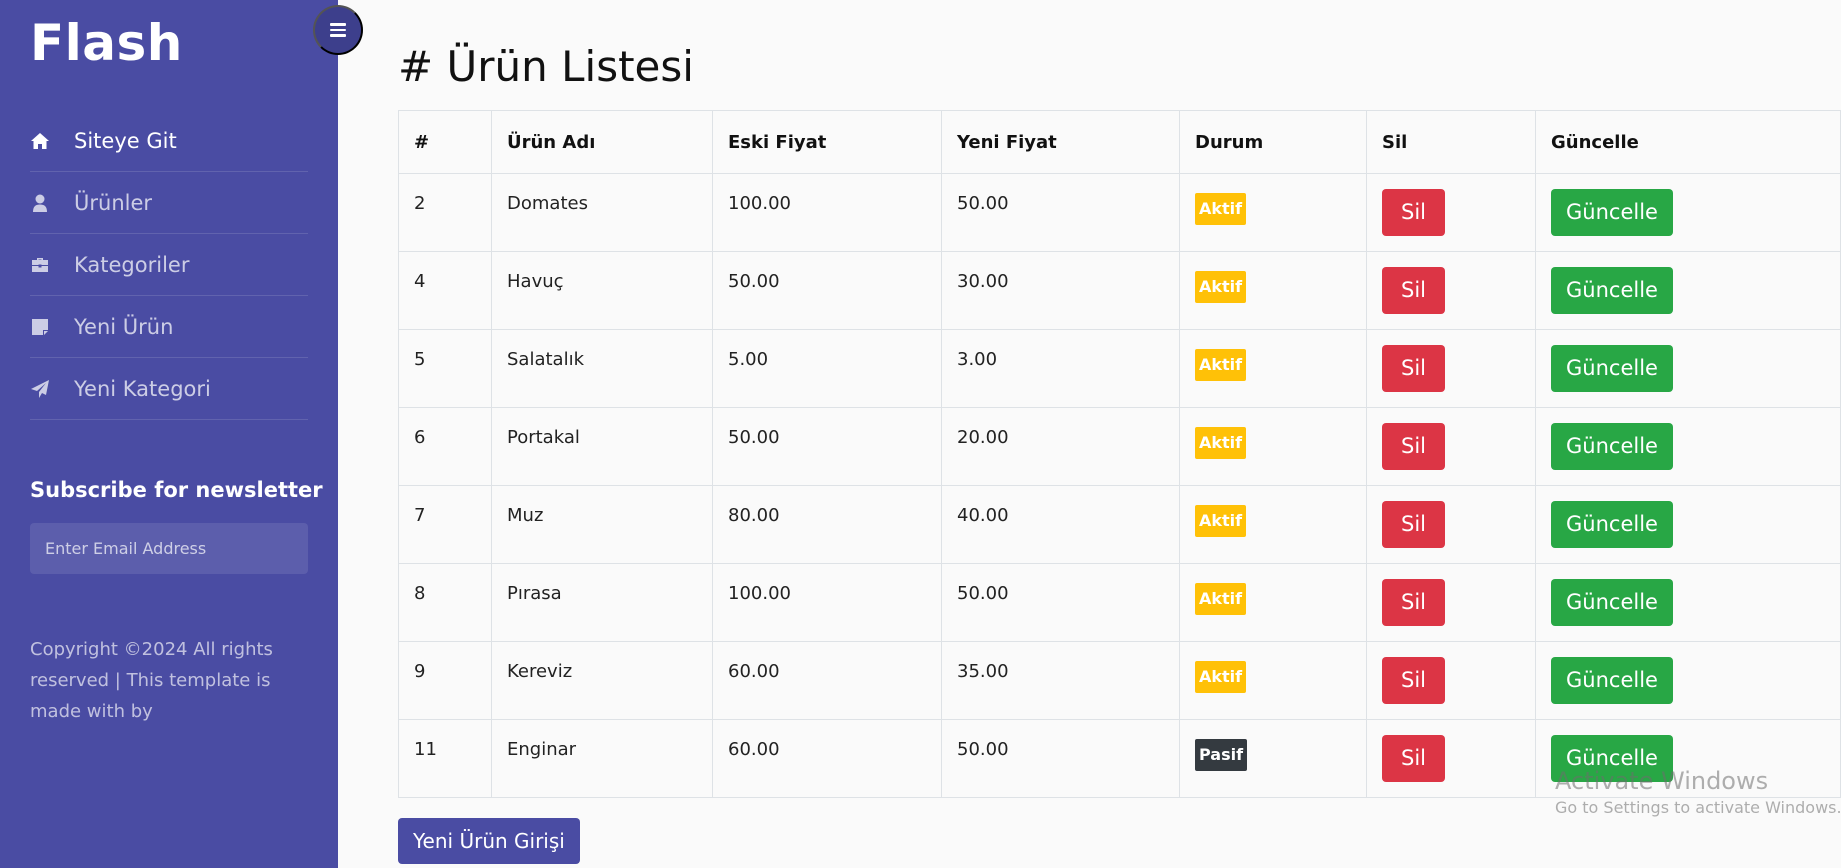 The height and width of the screenshot is (868, 1841). I want to click on sidebar-item-label: Yeni Ürün, so click(124, 326).